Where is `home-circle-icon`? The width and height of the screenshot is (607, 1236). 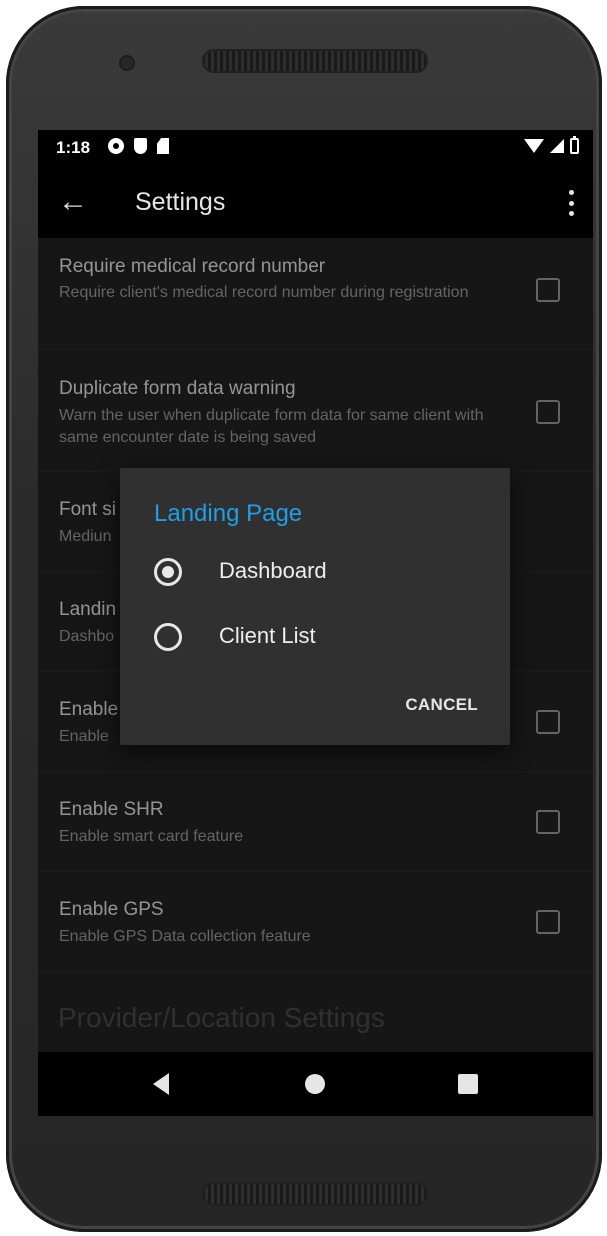 home-circle-icon is located at coordinates (315, 1084).